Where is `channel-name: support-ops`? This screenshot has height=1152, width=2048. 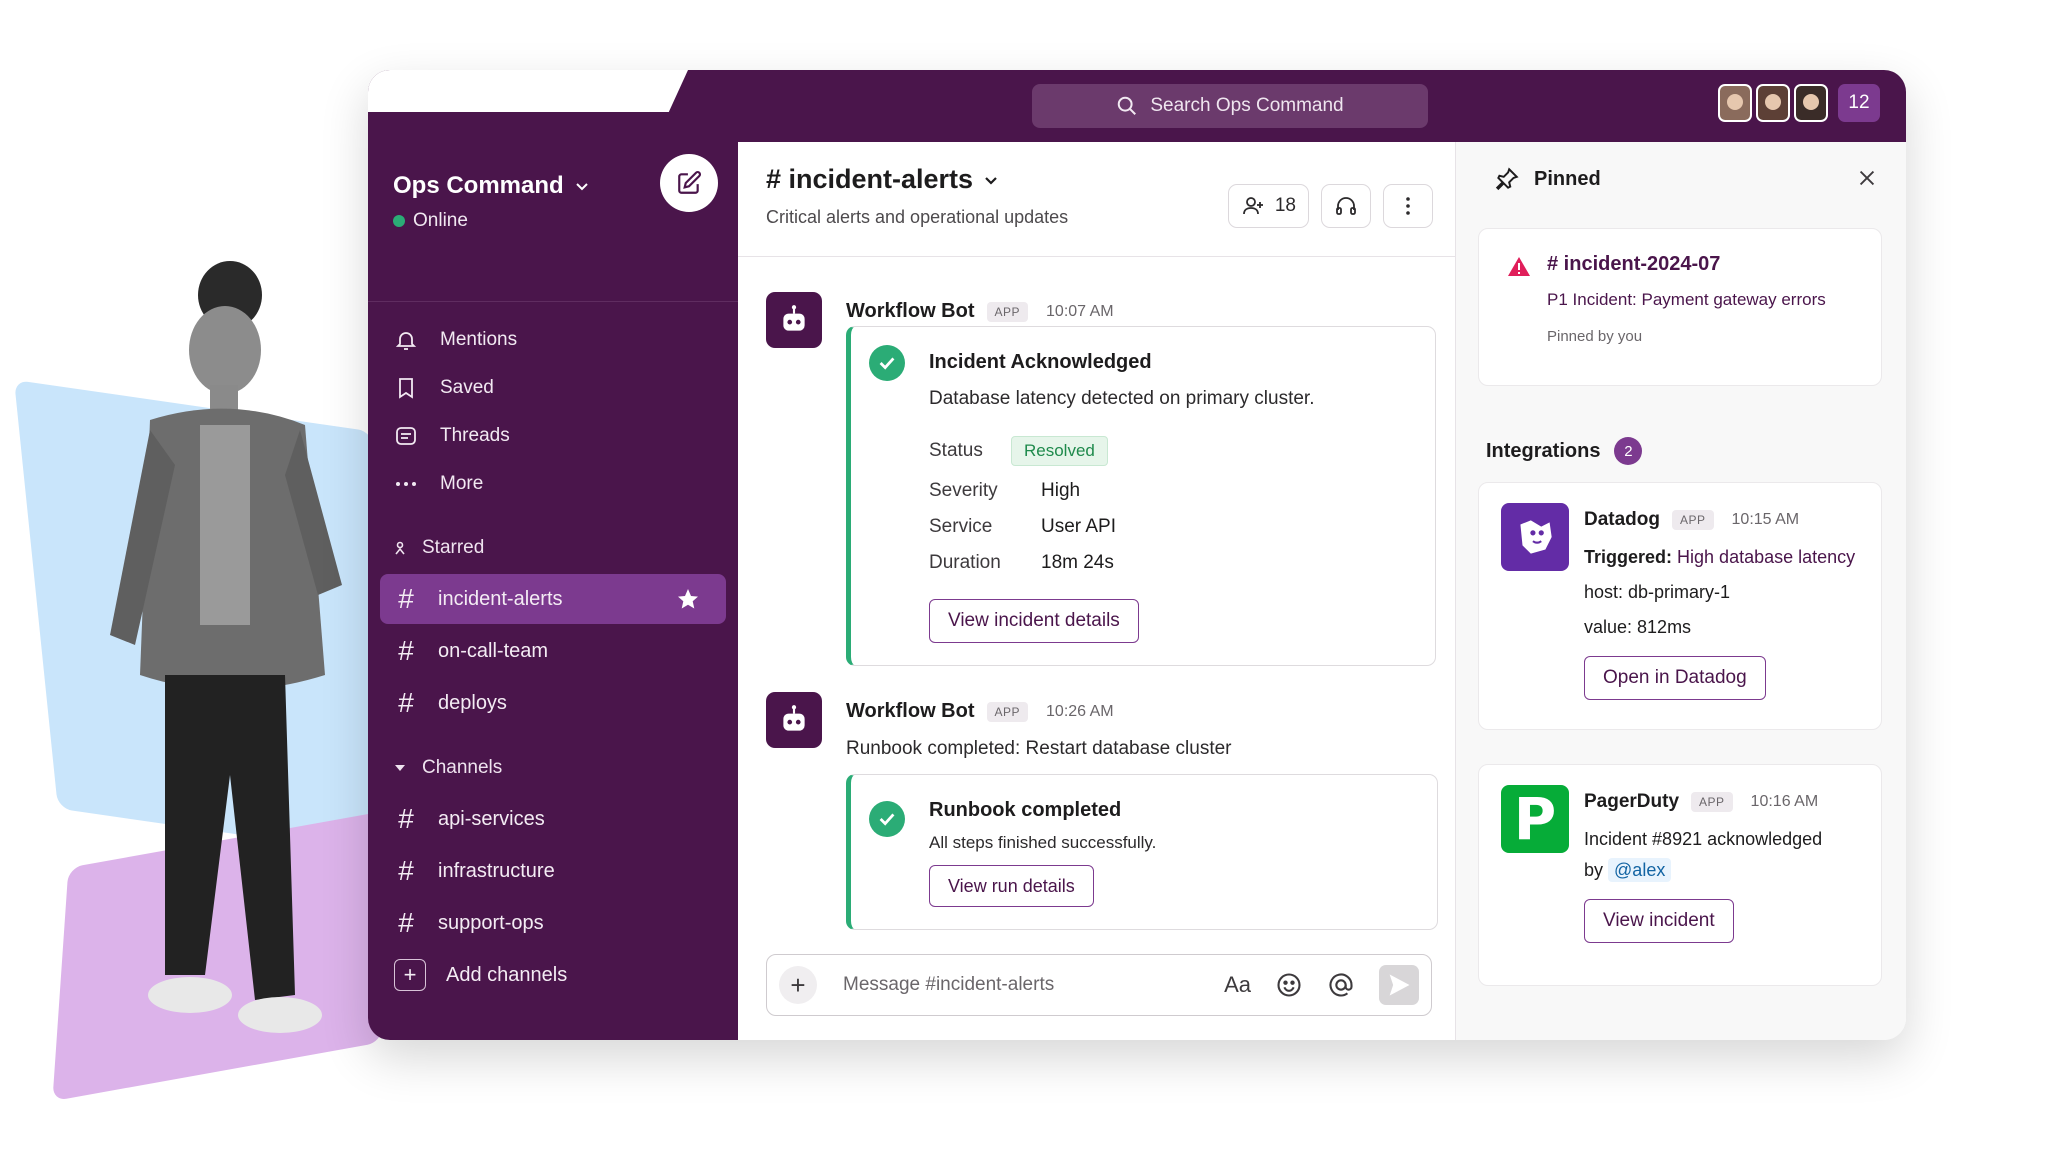
channel-name: support-ops is located at coordinates (491, 922).